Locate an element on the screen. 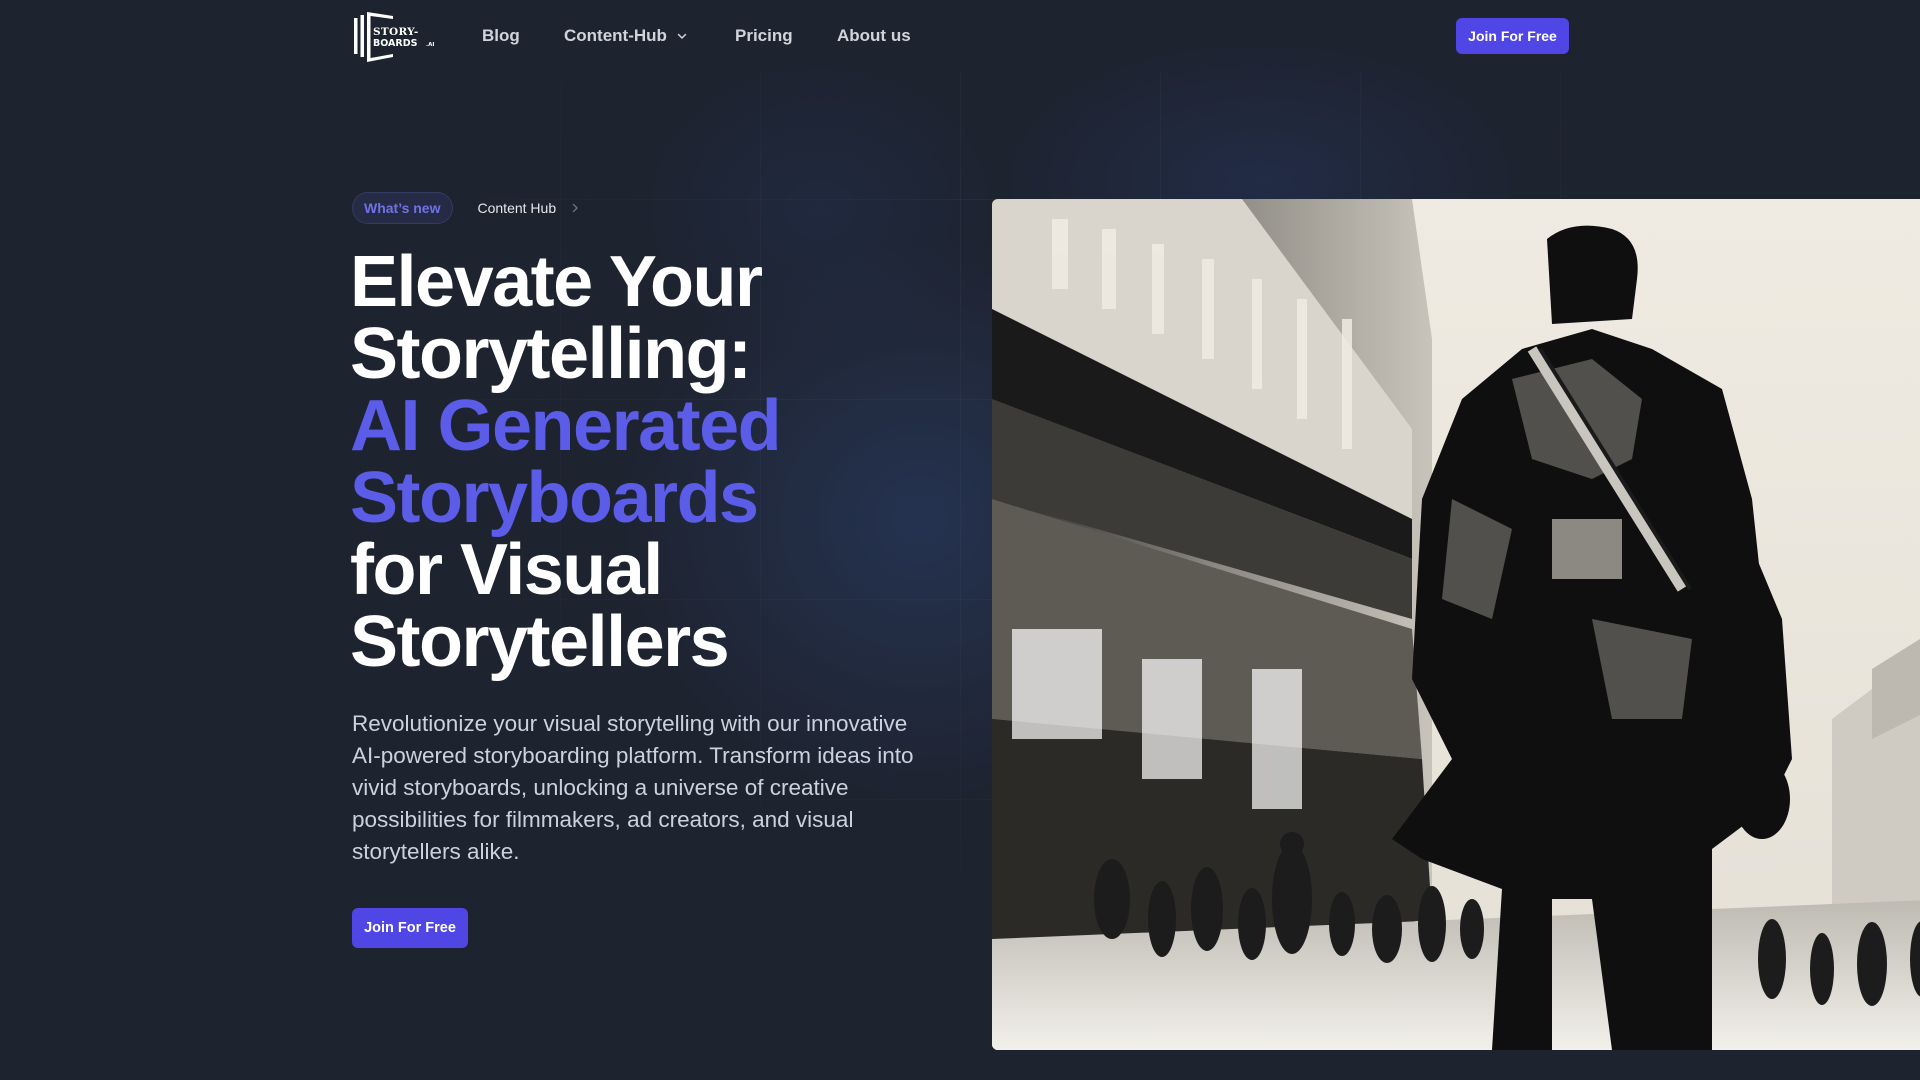 This screenshot has width=1920, height=1080. nav-content-hub: Content-Hub is located at coordinates (626, 36).